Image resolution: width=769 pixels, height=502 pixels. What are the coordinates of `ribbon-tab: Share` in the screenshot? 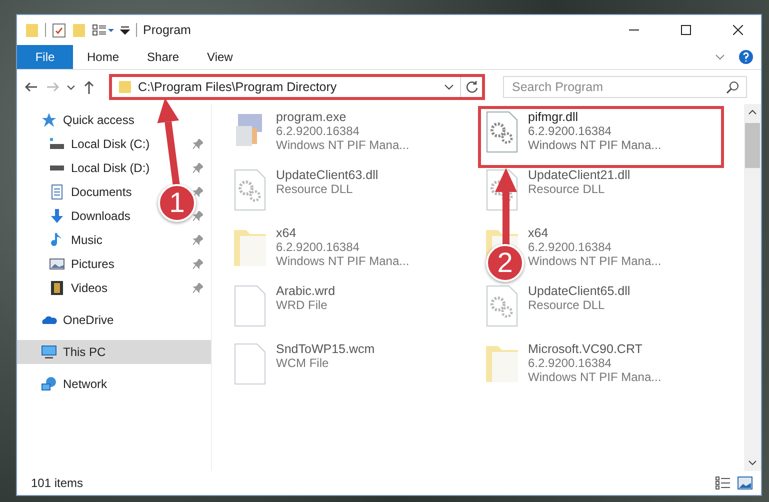 It's located at (163, 57).